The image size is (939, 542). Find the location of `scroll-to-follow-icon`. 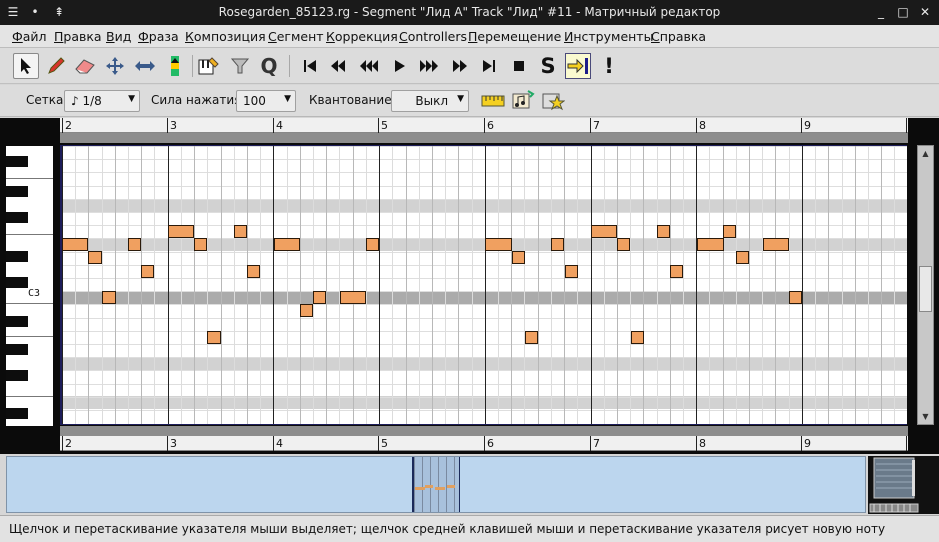

scroll-to-follow-icon is located at coordinates (578, 66).